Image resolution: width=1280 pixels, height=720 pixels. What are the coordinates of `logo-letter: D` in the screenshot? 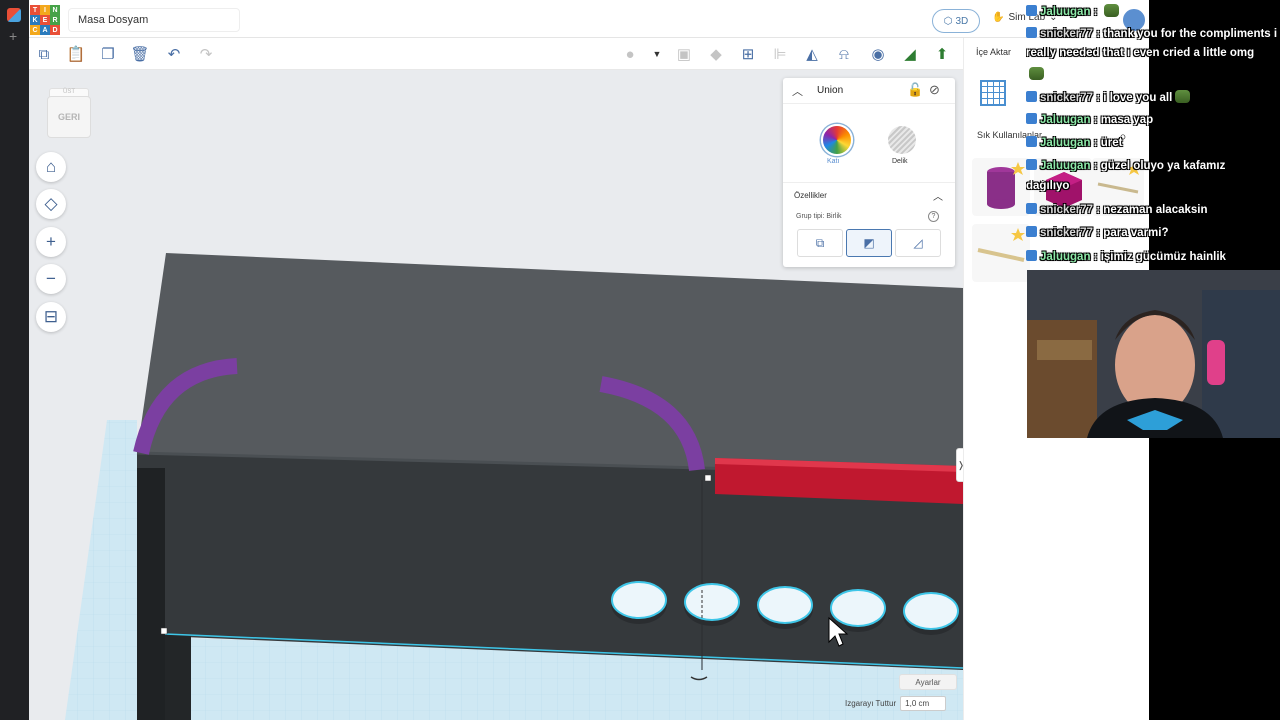 It's located at (55, 30).